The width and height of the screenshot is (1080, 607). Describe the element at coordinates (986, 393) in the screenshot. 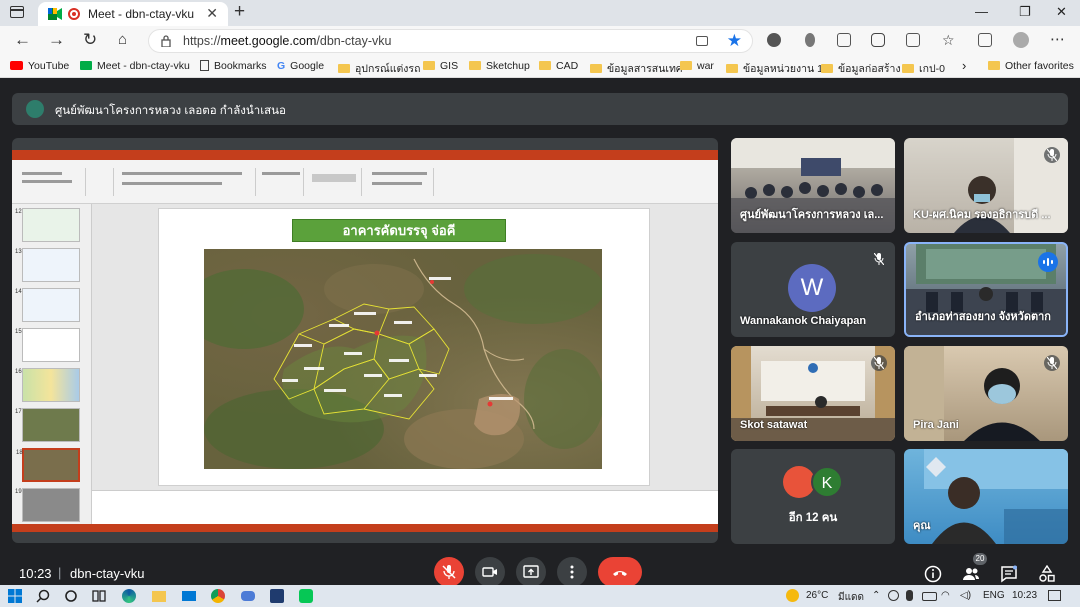

I see `participant-tile: Pira Jani` at that location.